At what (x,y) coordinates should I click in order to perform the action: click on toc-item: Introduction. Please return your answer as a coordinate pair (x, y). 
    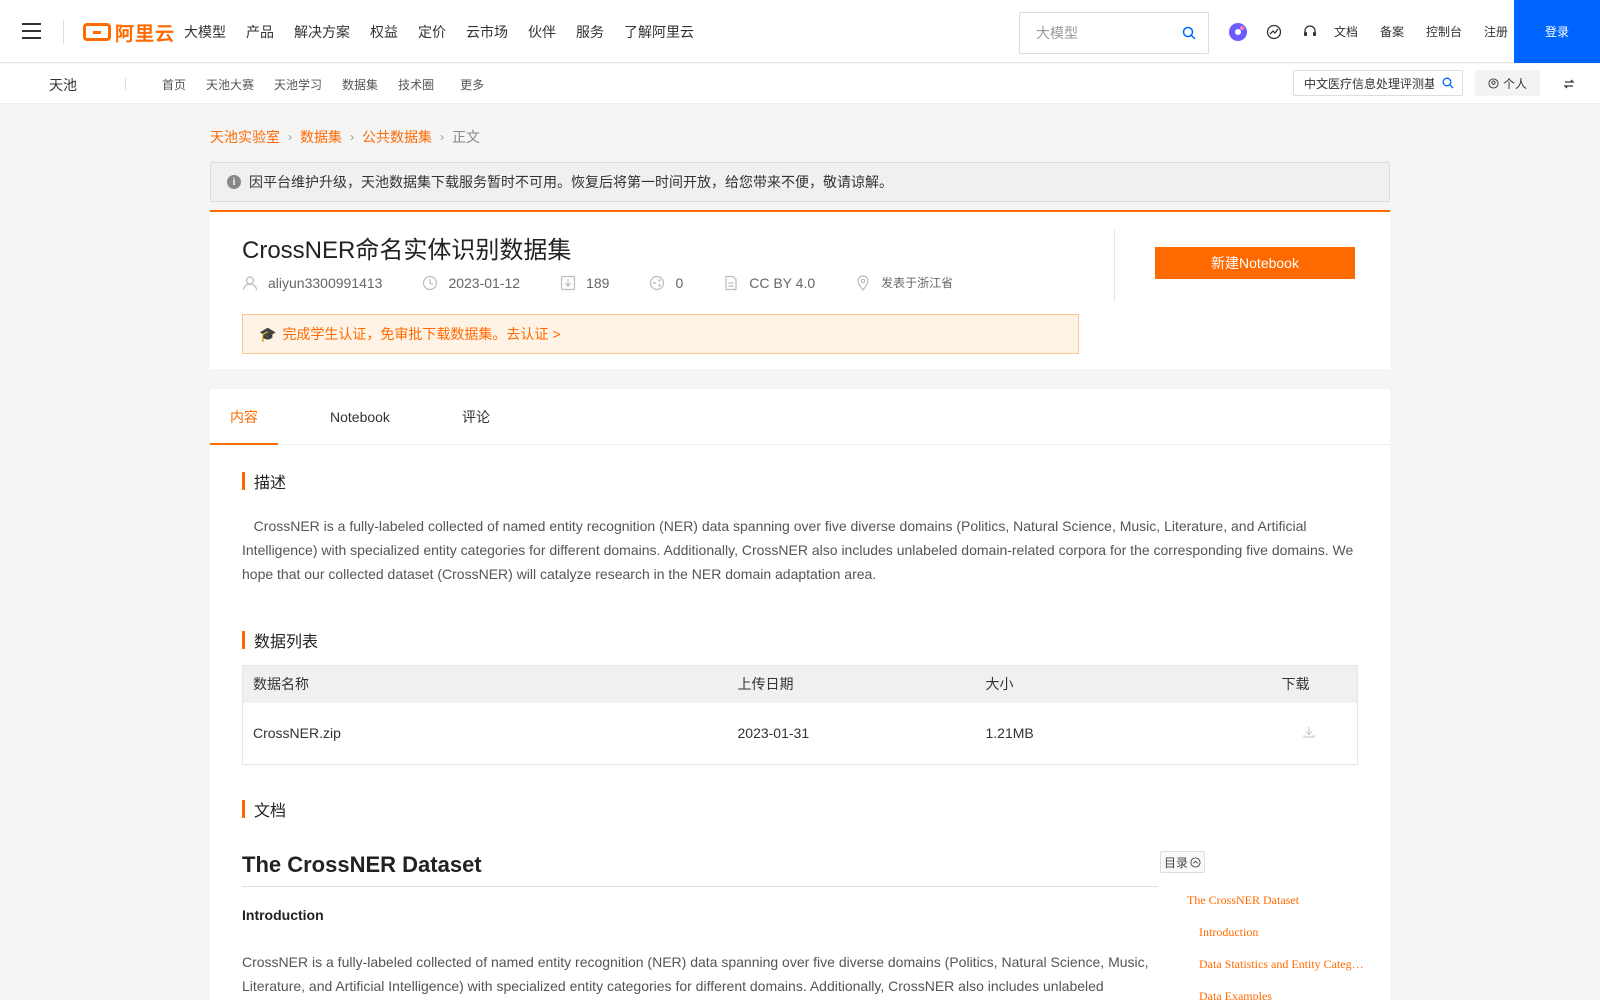
    Looking at the image, I should click on (1277, 940).